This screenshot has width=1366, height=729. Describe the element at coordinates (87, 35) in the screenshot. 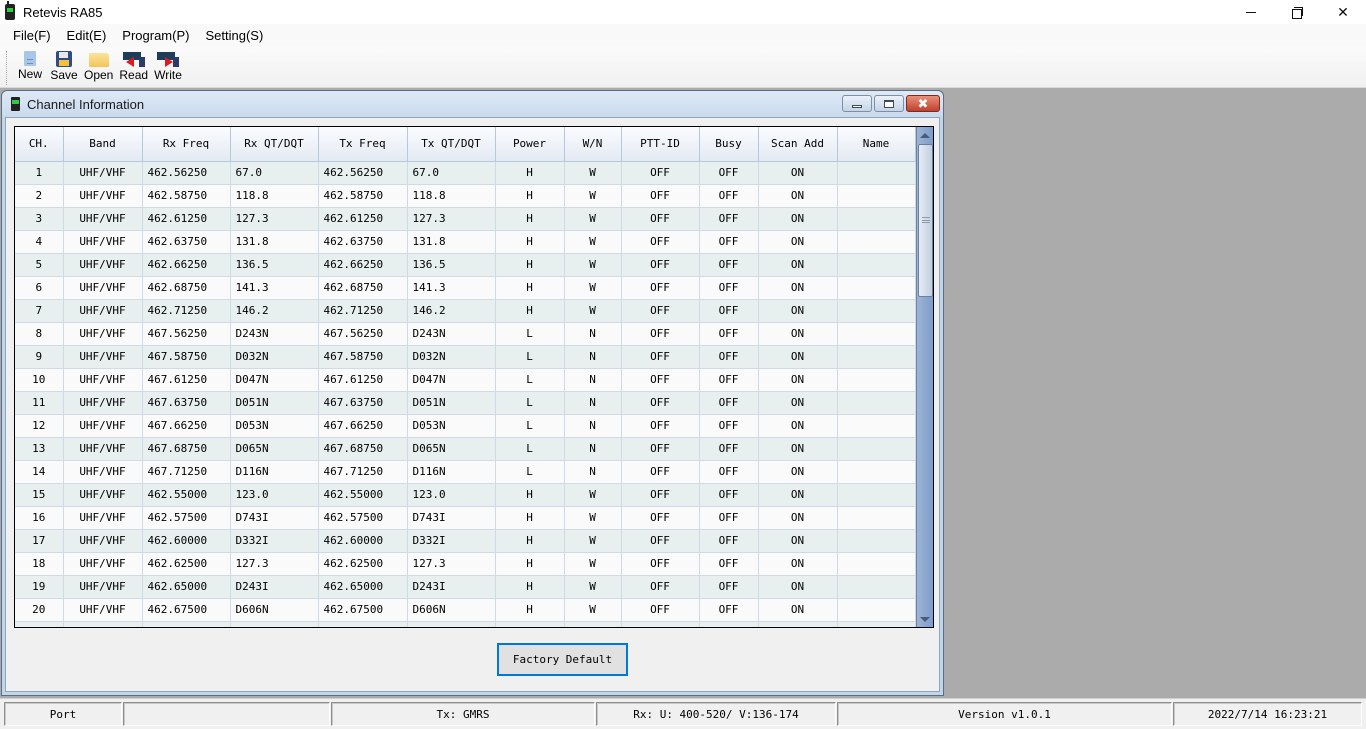

I see `menu-edit: Edit(E)` at that location.